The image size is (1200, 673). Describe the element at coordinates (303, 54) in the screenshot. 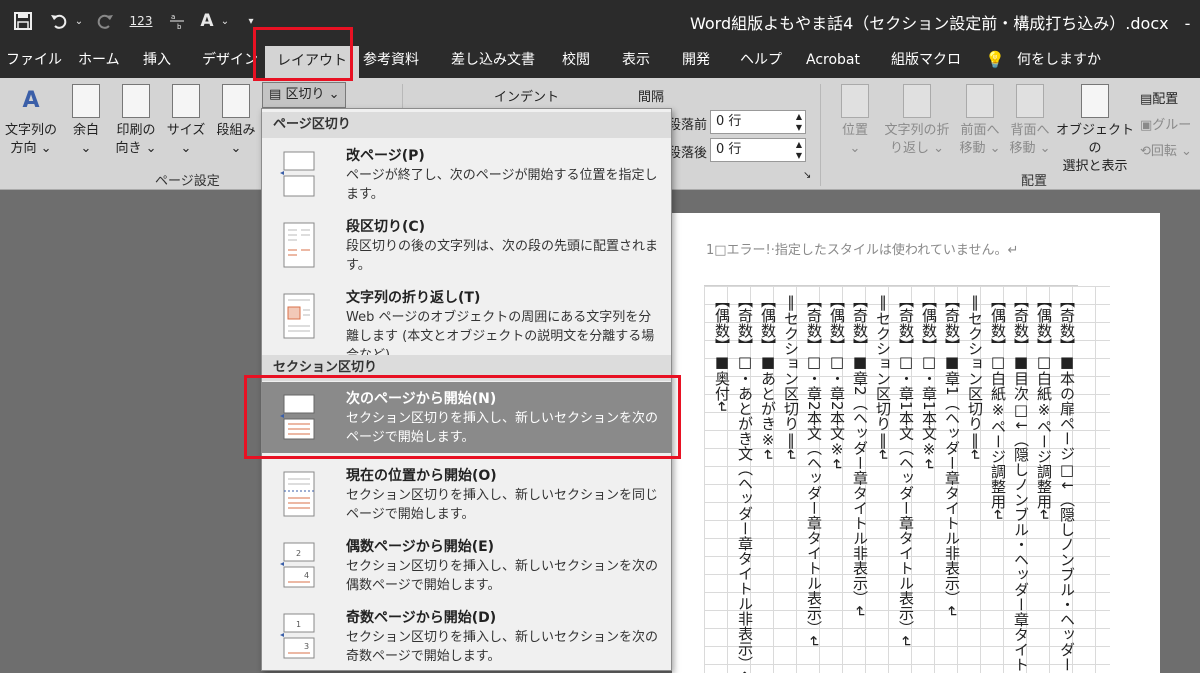

I see `highlight-layout-tab` at that location.